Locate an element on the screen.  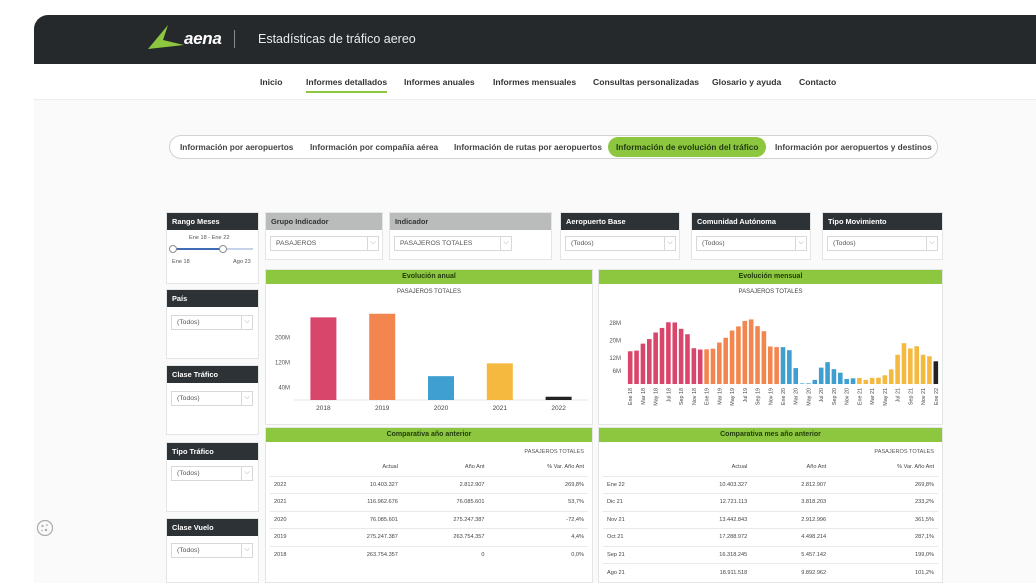
tipo-trafico-select: (Todos) ⌵ is located at coordinates (212, 473).